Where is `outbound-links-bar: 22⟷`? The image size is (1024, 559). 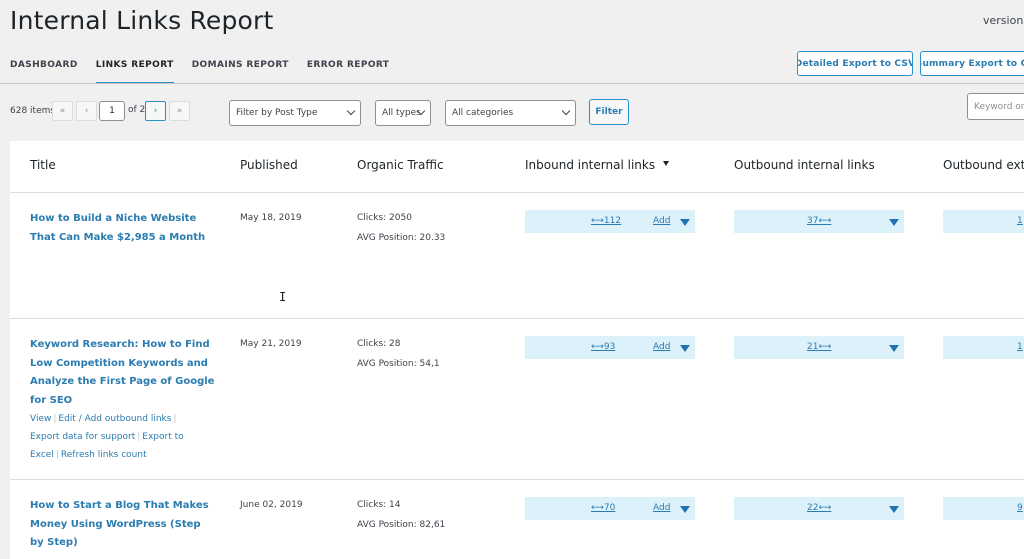 outbound-links-bar: 22⟷ is located at coordinates (819, 508).